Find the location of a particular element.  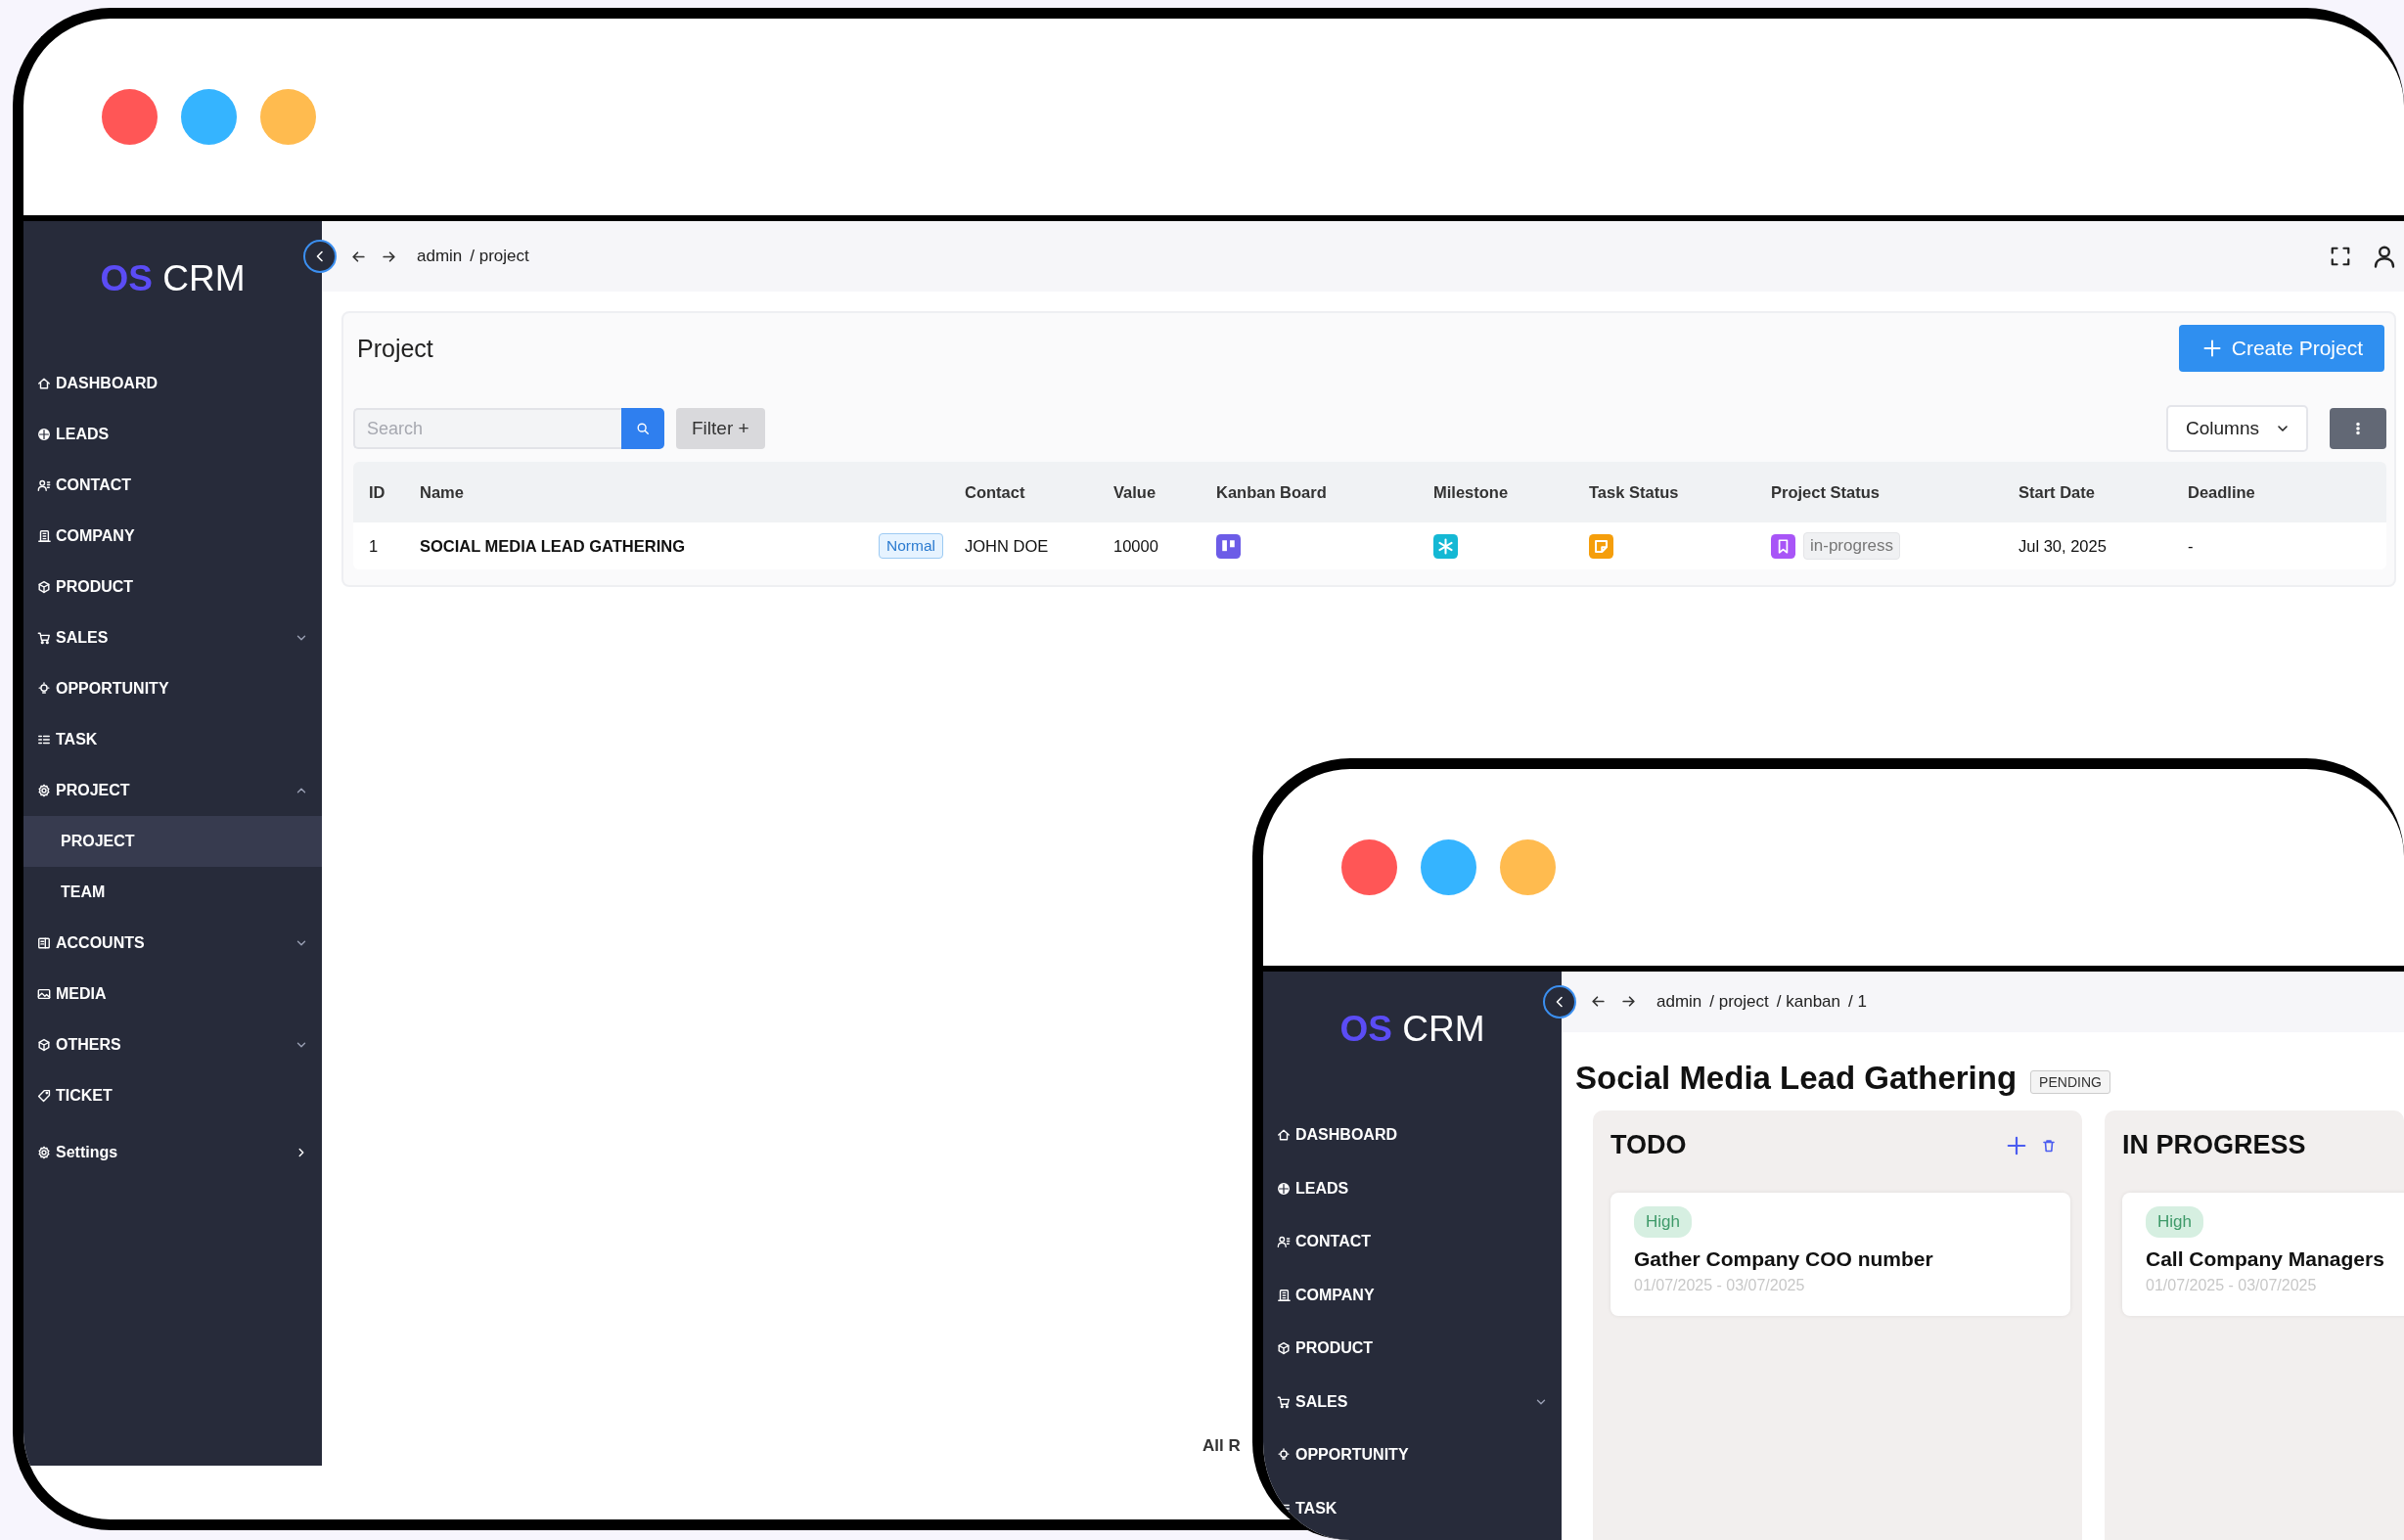

sidebar-item: PROJECT is located at coordinates (172, 791).